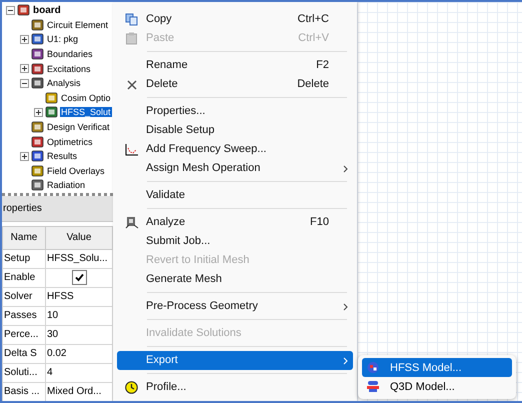  What do you see at coordinates (78, 25) in the screenshot?
I see `tree-item: Circuit Element` at bounding box center [78, 25].